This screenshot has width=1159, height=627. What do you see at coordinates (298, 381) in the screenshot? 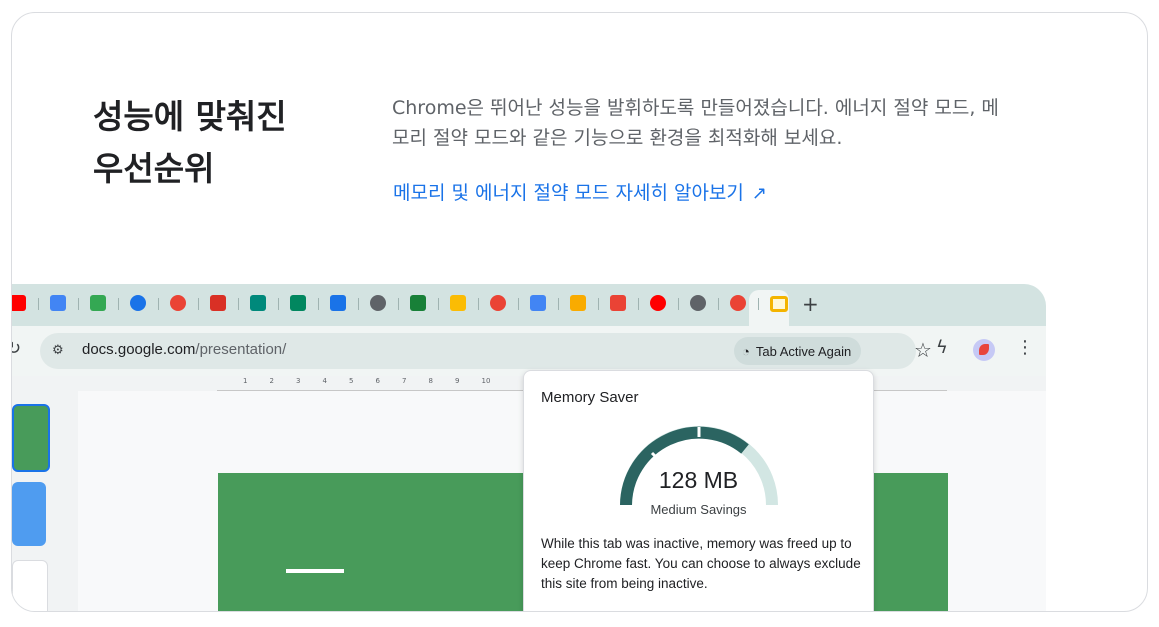
I see `ruler-number: 3` at bounding box center [298, 381].